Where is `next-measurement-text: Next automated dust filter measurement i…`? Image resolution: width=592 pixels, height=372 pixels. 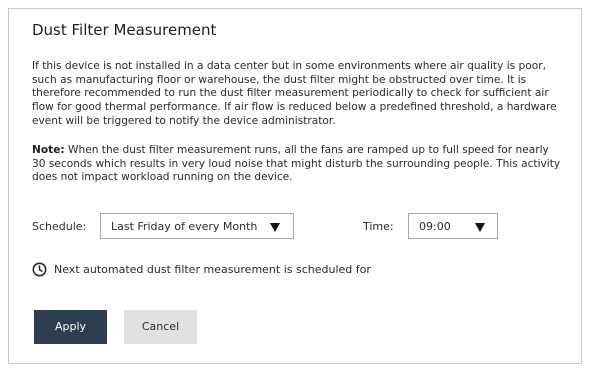
next-measurement-text: Next automated dust filter measurement i… is located at coordinates (212, 269).